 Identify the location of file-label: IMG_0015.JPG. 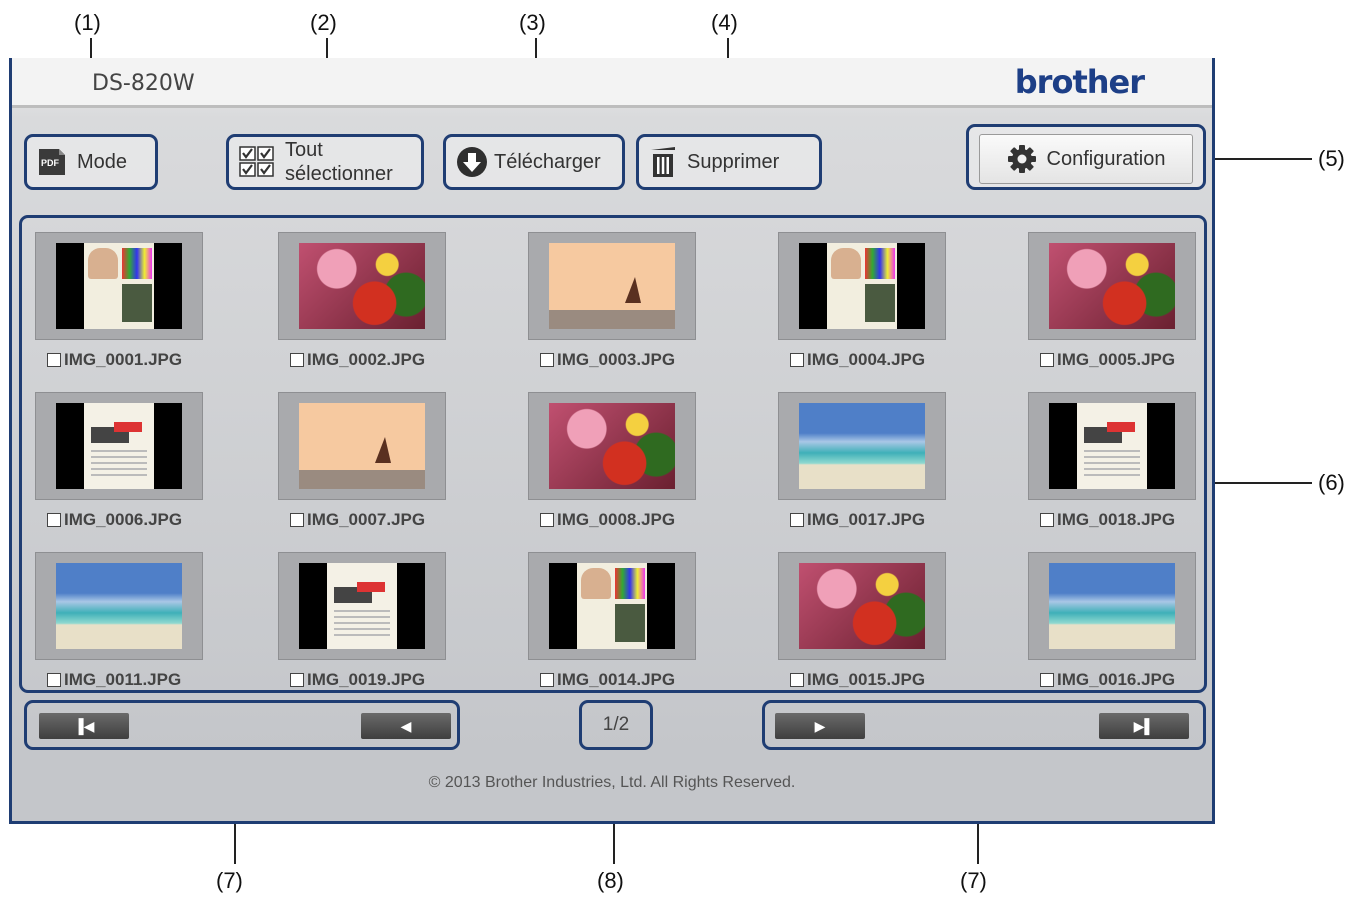
(857, 680).